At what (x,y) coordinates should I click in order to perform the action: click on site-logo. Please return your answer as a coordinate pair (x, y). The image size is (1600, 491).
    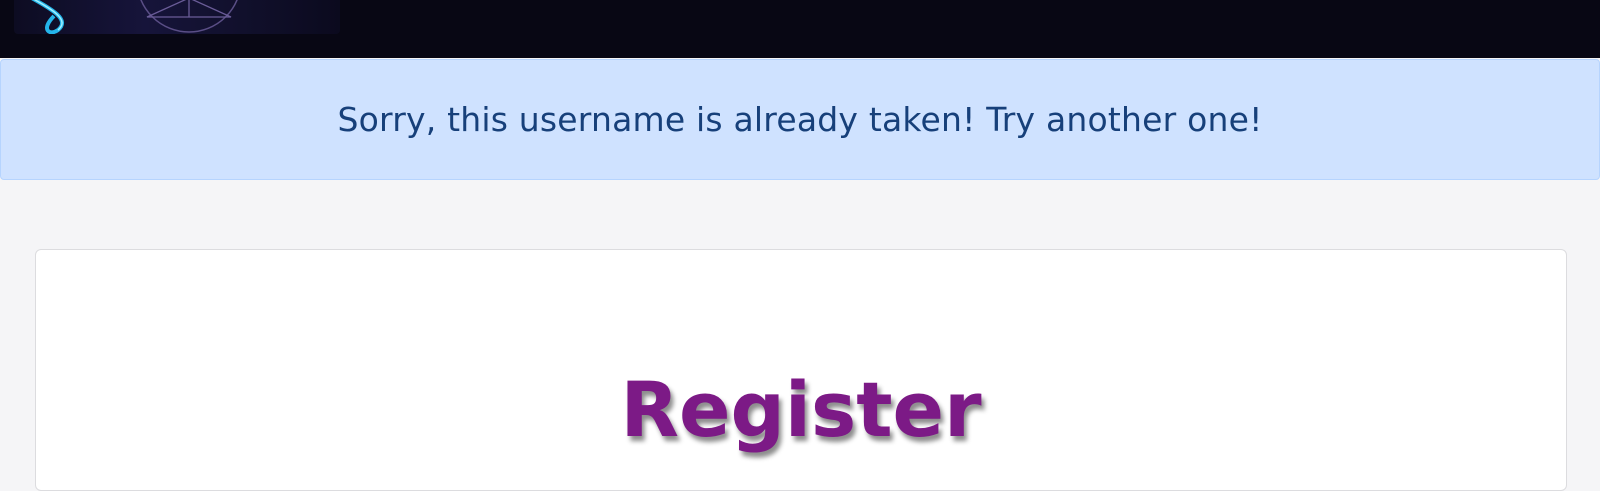
    Looking at the image, I should click on (177, 17).